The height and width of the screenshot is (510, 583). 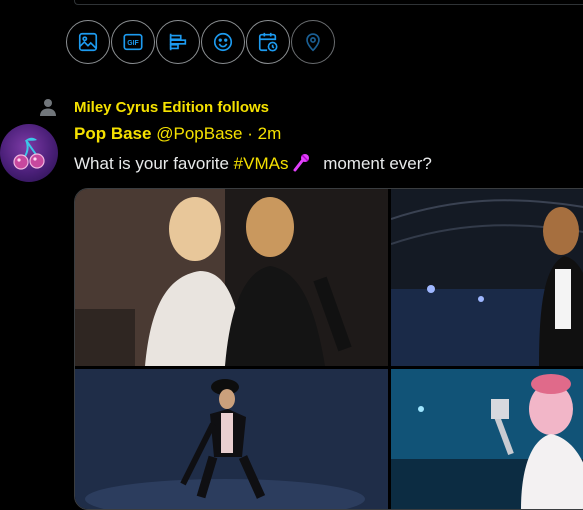 I want to click on tweet-text-end: moment ever?, so click(x=375, y=163).